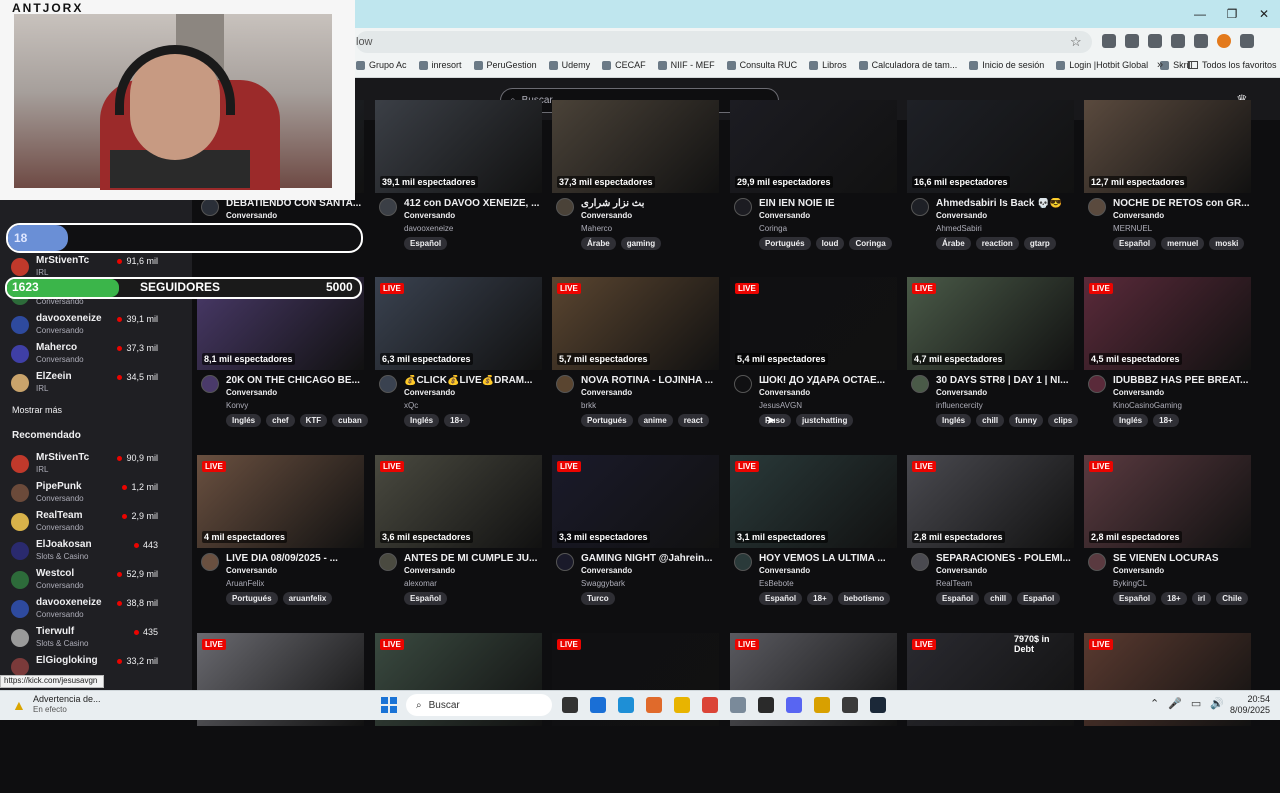 The width and height of the screenshot is (1280, 793). I want to click on taskbar-search: ⌕ Buscar, so click(479, 705).